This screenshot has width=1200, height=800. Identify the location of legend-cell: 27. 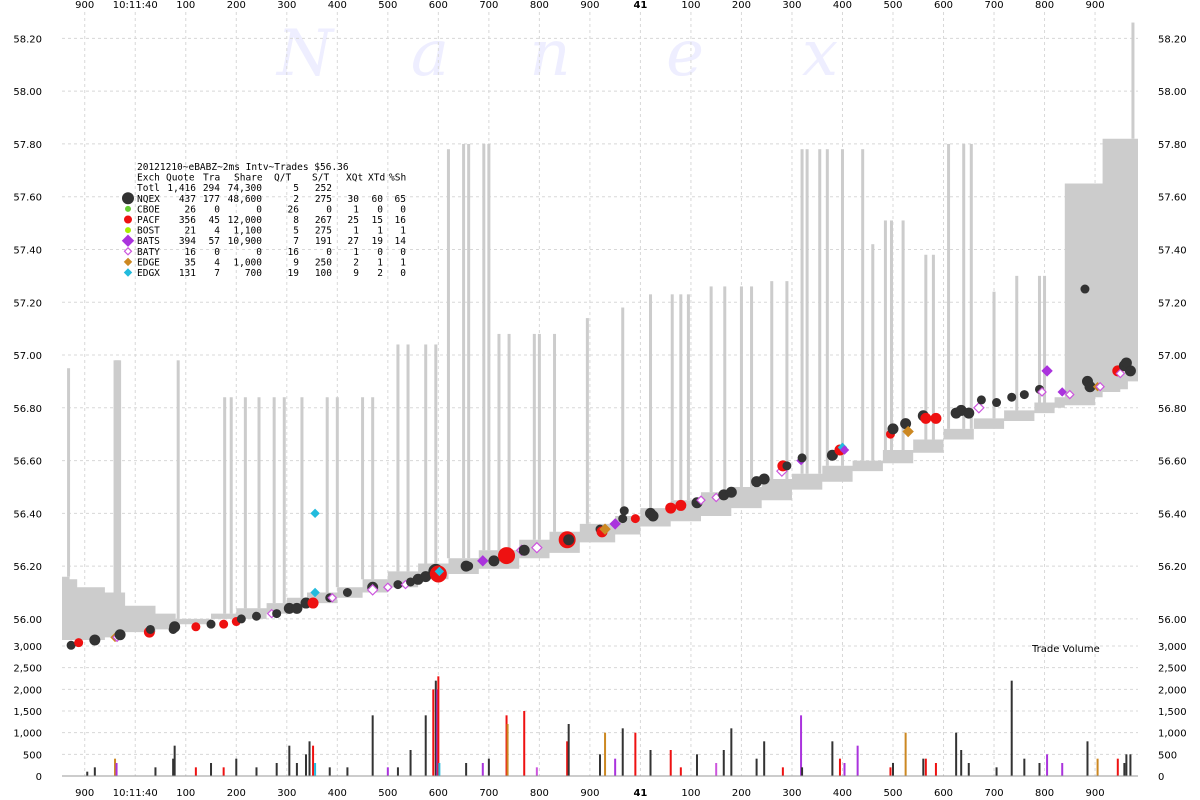
(353, 241).